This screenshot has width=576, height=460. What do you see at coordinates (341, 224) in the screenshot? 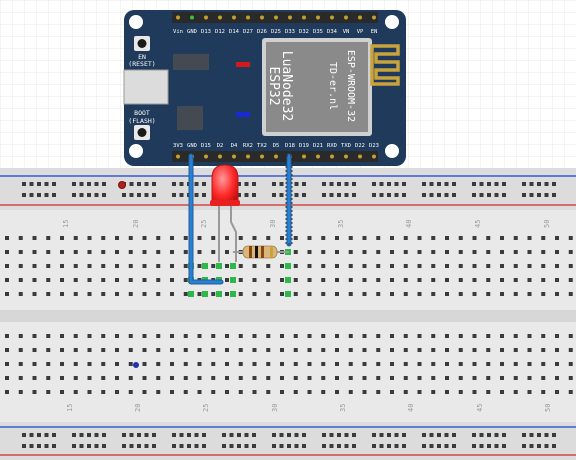
I see `col-num: 35` at bounding box center [341, 224].